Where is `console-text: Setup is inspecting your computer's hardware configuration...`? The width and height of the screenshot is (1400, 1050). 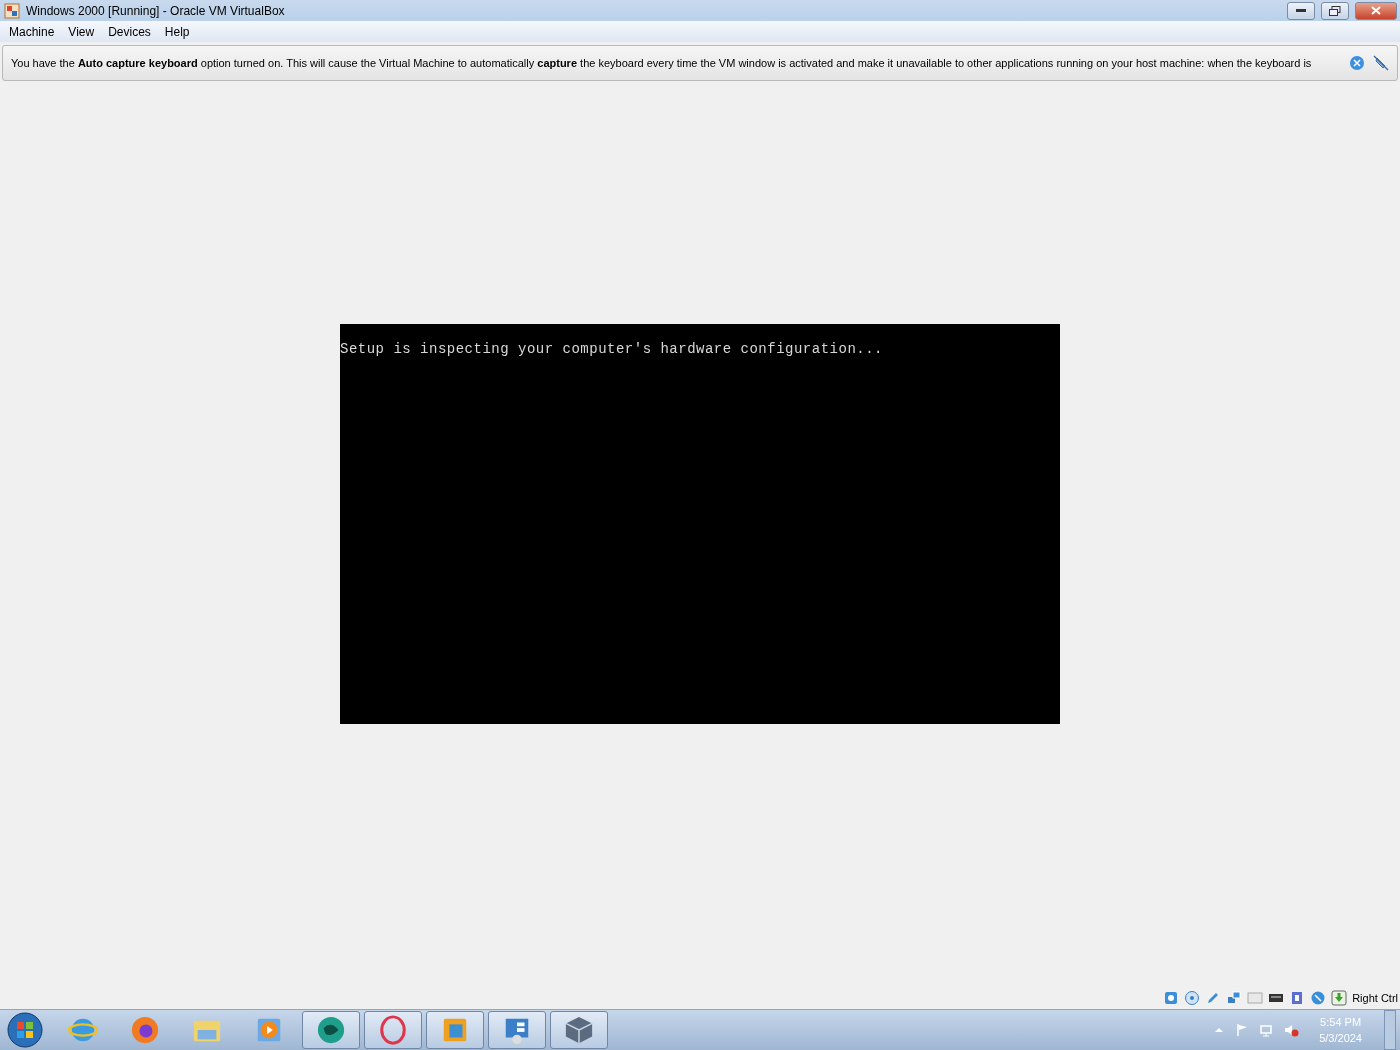
console-text: Setup is inspecting your computer's hardware configuration... is located at coordinates (611, 349).